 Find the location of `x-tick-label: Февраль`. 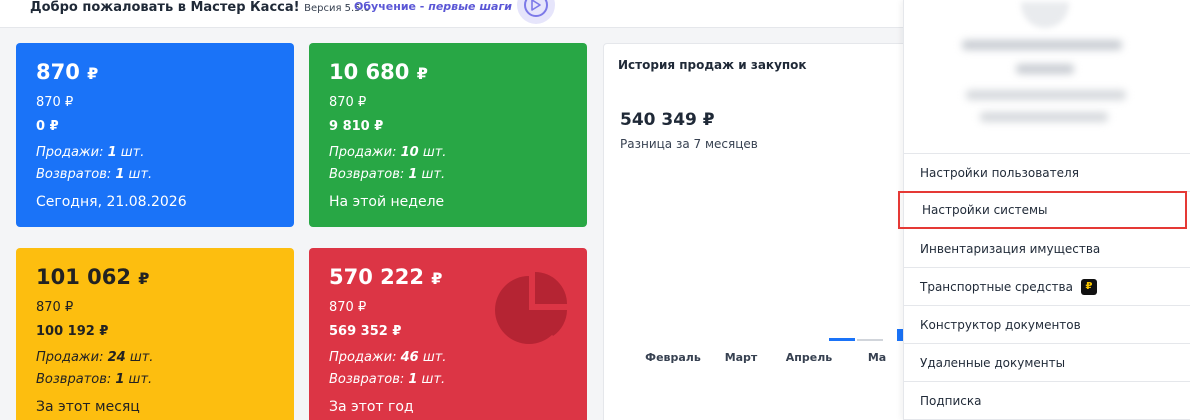

x-tick-label: Февраль is located at coordinates (673, 357).